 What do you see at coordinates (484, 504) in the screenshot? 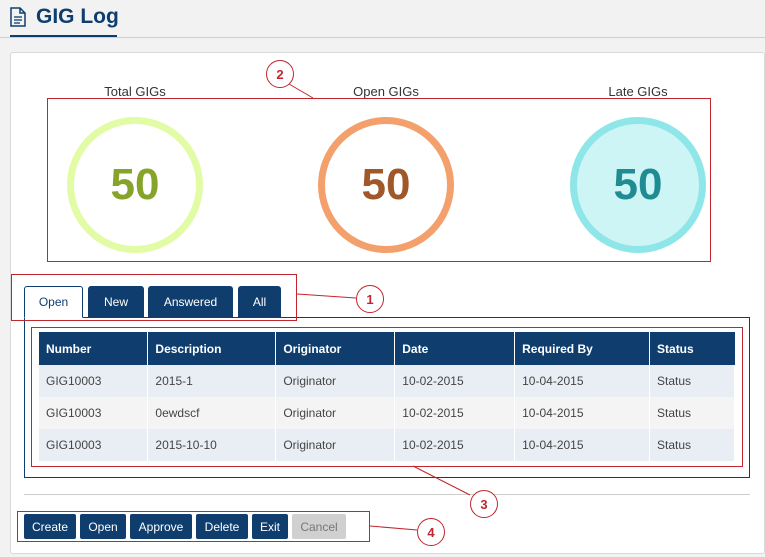
I see `annotation-marker-3: 3` at bounding box center [484, 504].